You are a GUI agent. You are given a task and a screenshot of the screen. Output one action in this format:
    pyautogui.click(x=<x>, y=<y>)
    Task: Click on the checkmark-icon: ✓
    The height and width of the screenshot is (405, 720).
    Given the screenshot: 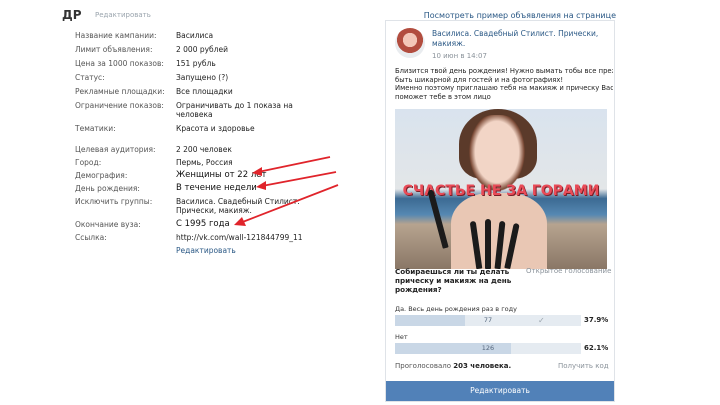 What is the action you would take?
    pyautogui.click(x=541, y=320)
    